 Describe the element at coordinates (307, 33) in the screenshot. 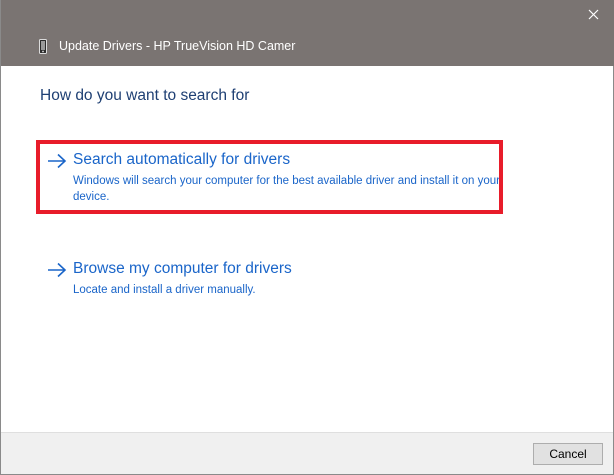

I see `title-bar: Update Drivers - HP TrueVision HD Camer` at that location.